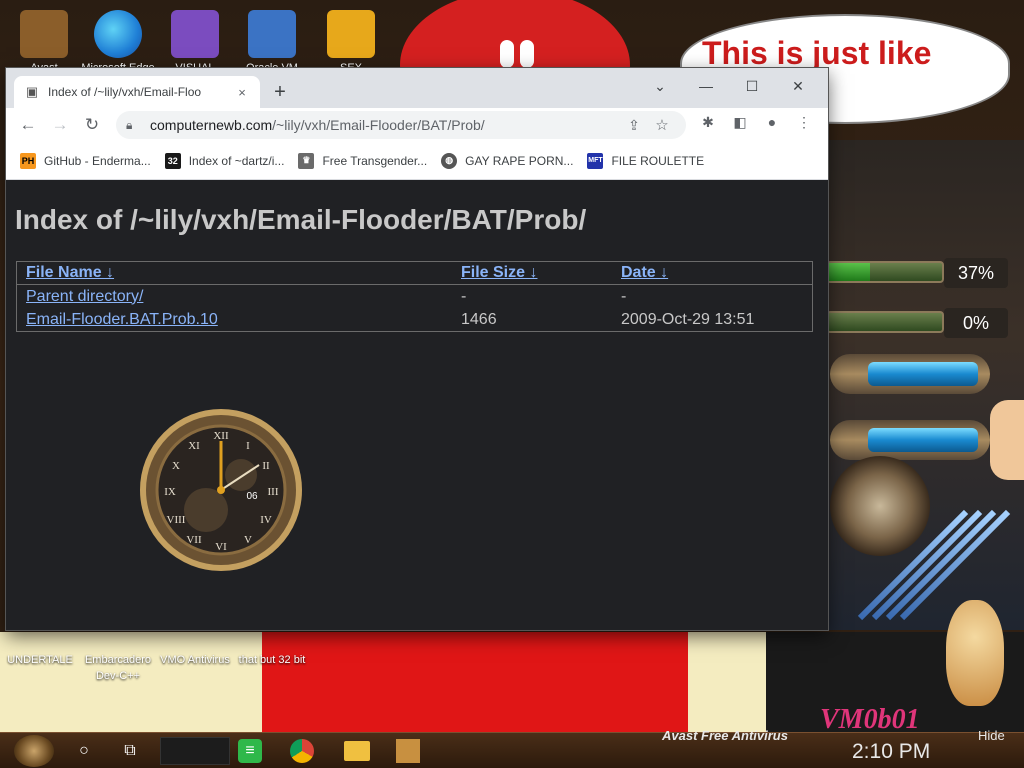 This screenshot has height=768, width=1024. What do you see at coordinates (624, 296) in the screenshot?
I see `cell-date: -` at bounding box center [624, 296].